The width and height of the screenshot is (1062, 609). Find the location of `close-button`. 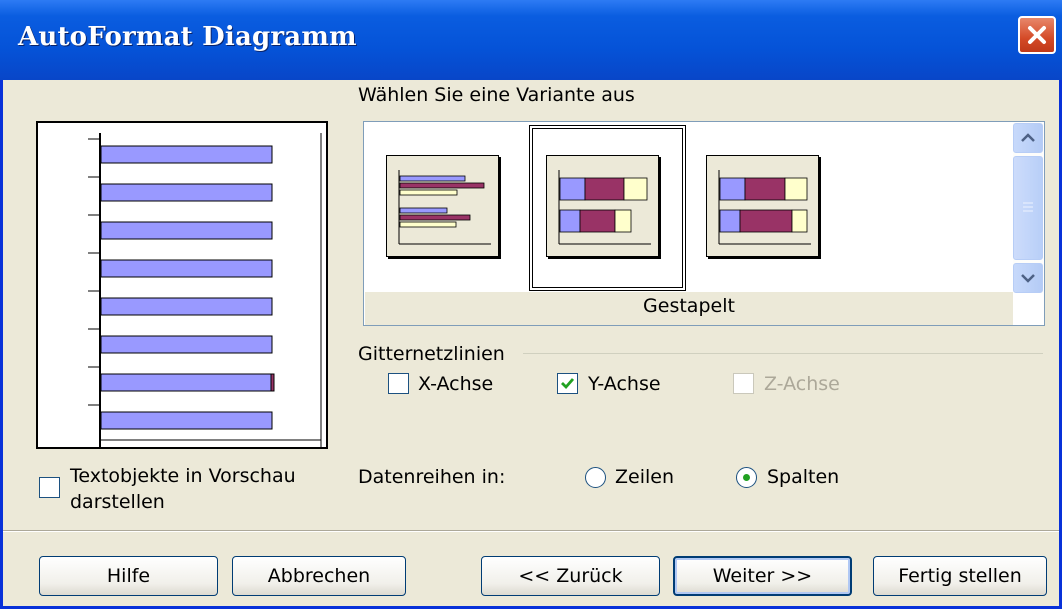

close-button is located at coordinates (1037, 35).